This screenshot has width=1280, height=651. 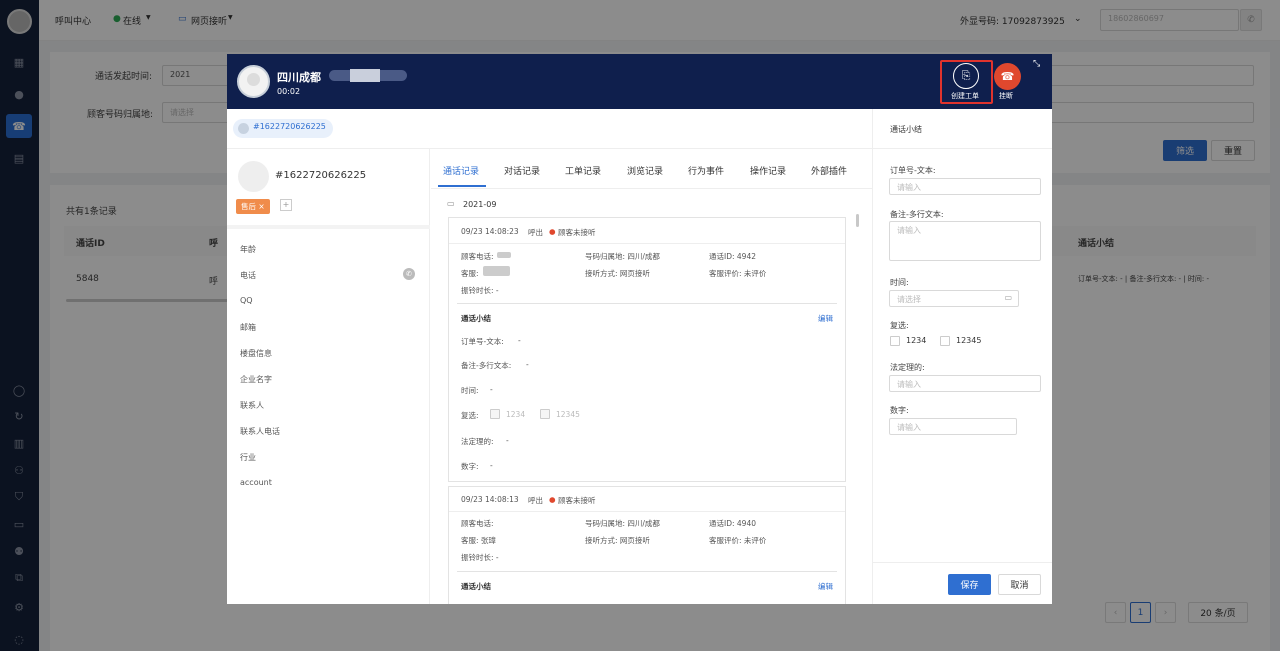 I want to click on field-property: 楼盘信息, so click(x=256, y=353).